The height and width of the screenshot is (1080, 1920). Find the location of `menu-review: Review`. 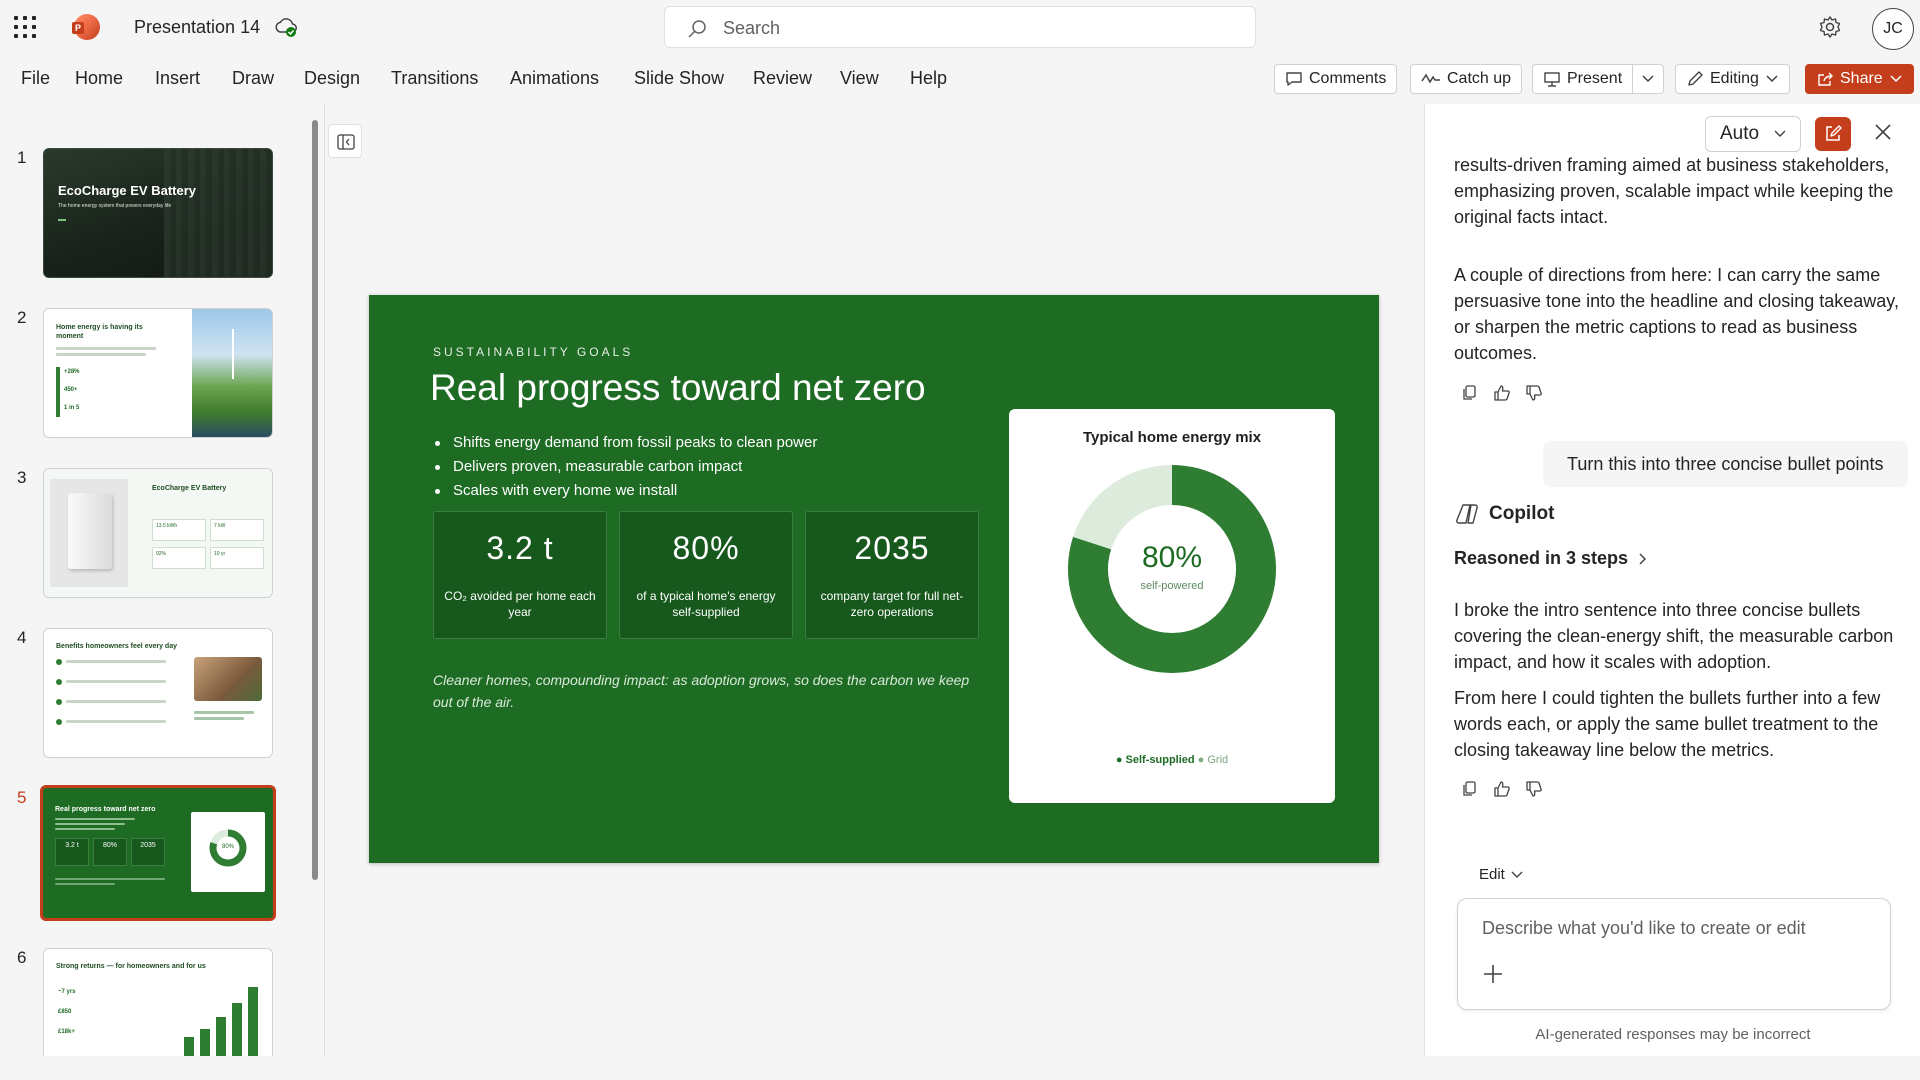

menu-review: Review is located at coordinates (782, 78).